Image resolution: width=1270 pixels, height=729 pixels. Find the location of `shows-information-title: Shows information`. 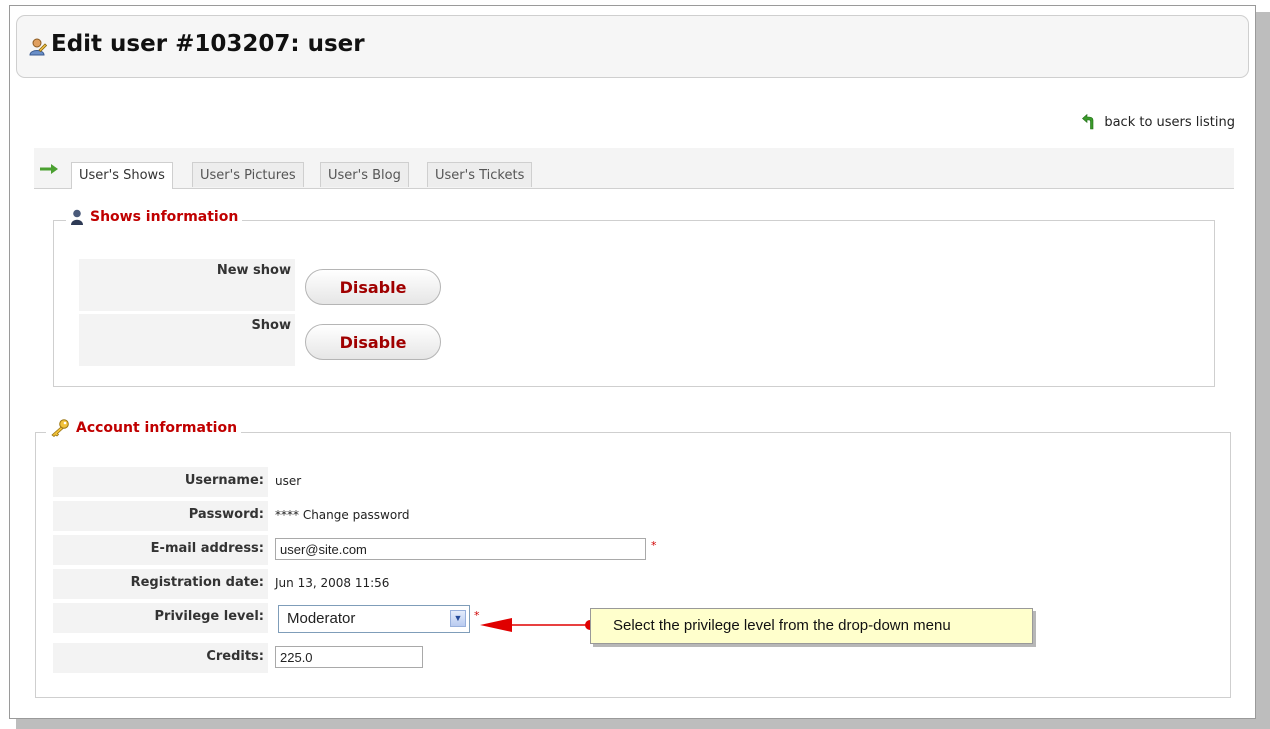

shows-information-title: Shows information is located at coordinates (164, 217).